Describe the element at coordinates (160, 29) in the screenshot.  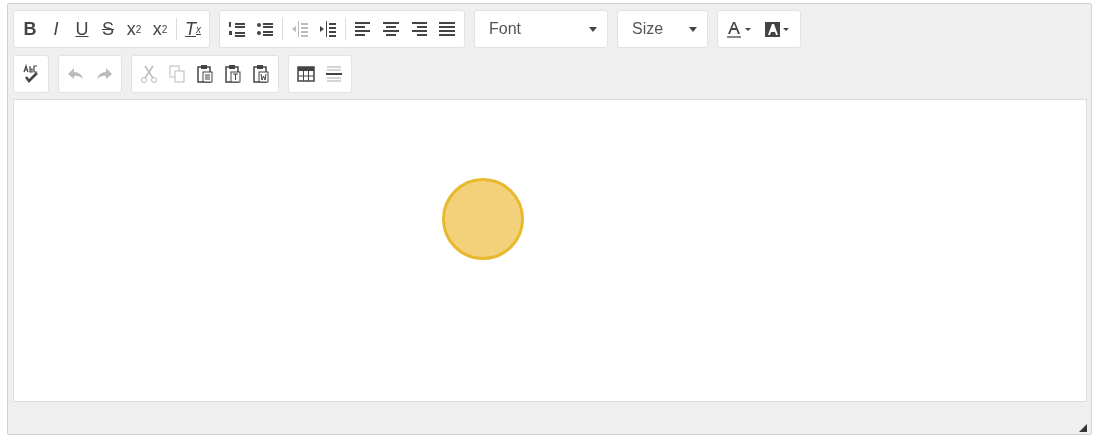
I see `format-button: x$^{2}$` at that location.